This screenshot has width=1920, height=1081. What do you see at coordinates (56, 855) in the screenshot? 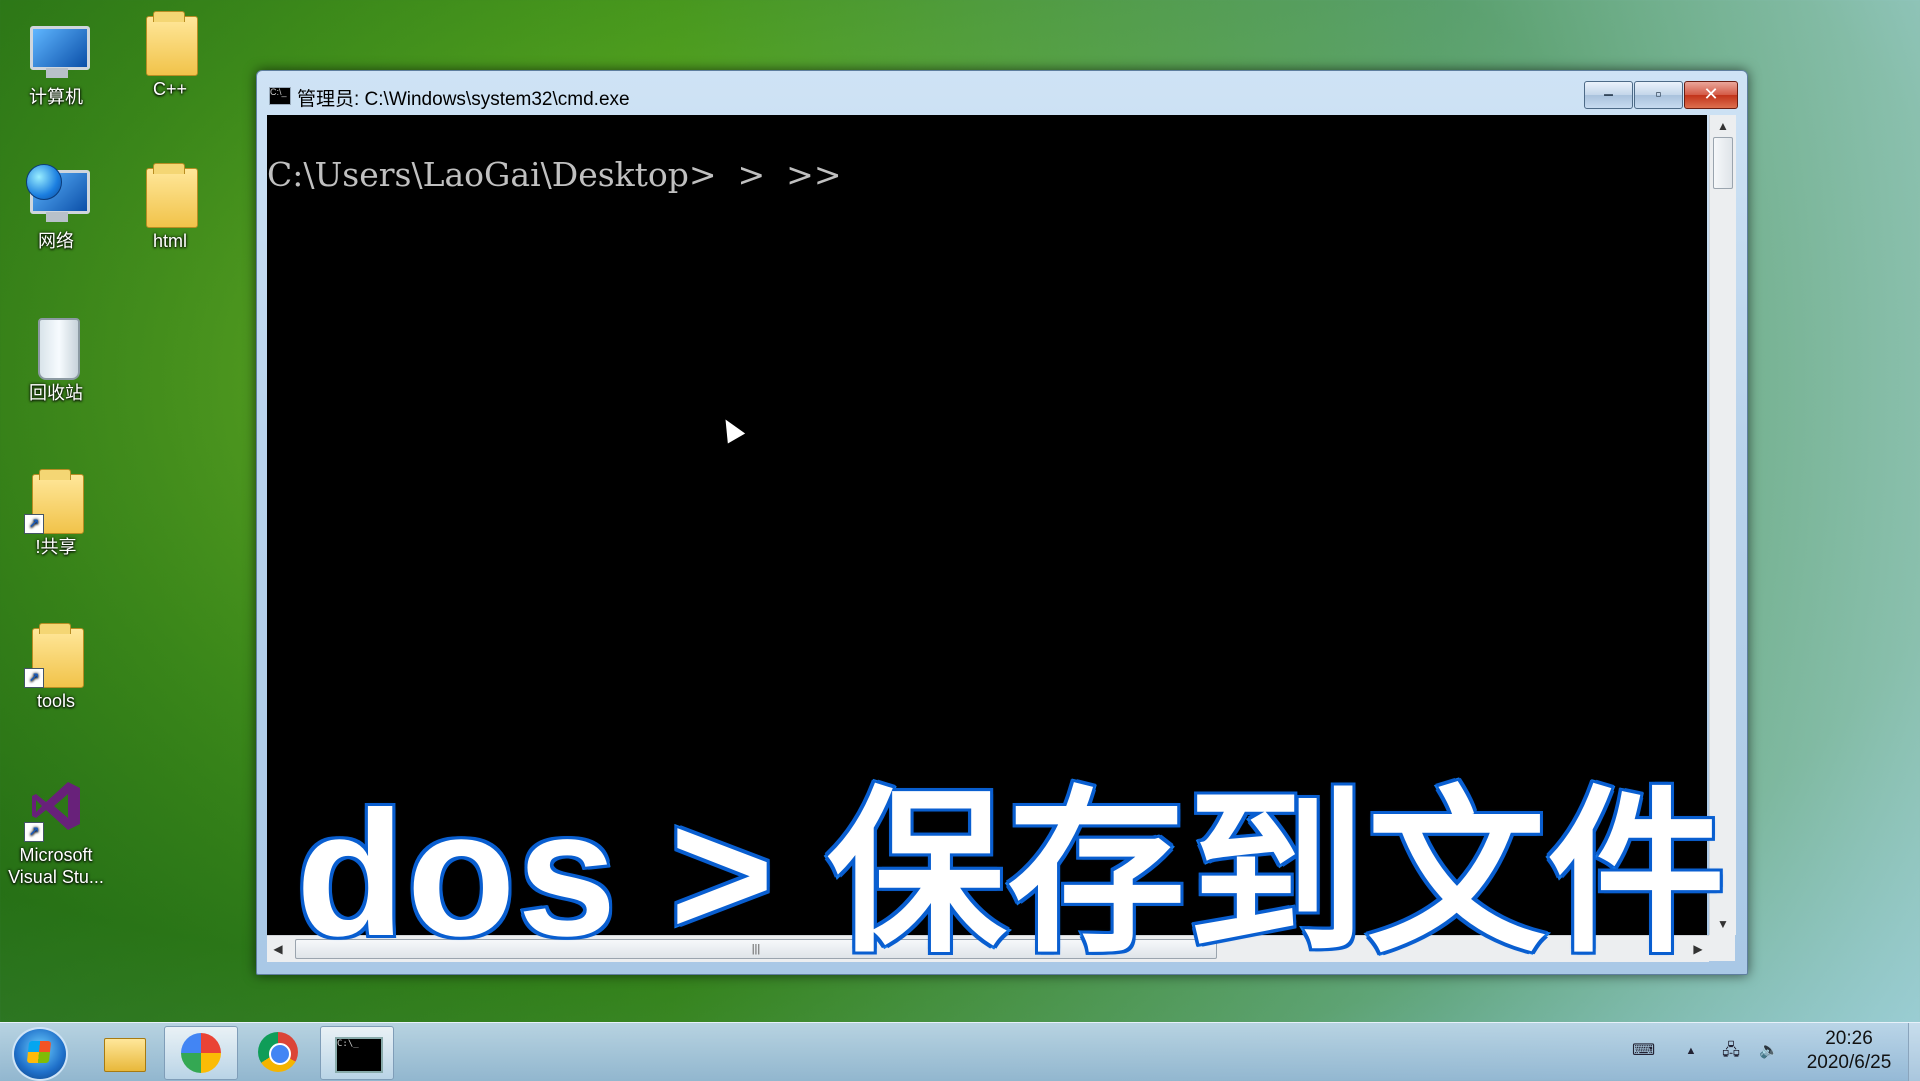
I see `desktop-icon-label: Microsoft` at bounding box center [56, 855].